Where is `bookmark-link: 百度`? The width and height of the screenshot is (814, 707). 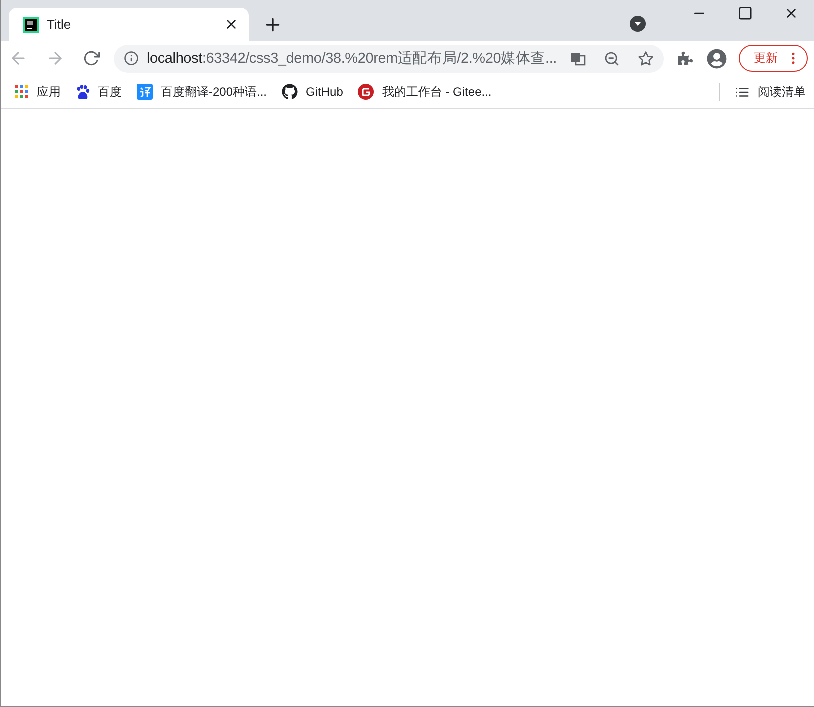
bookmark-link: 百度 is located at coordinates (99, 92).